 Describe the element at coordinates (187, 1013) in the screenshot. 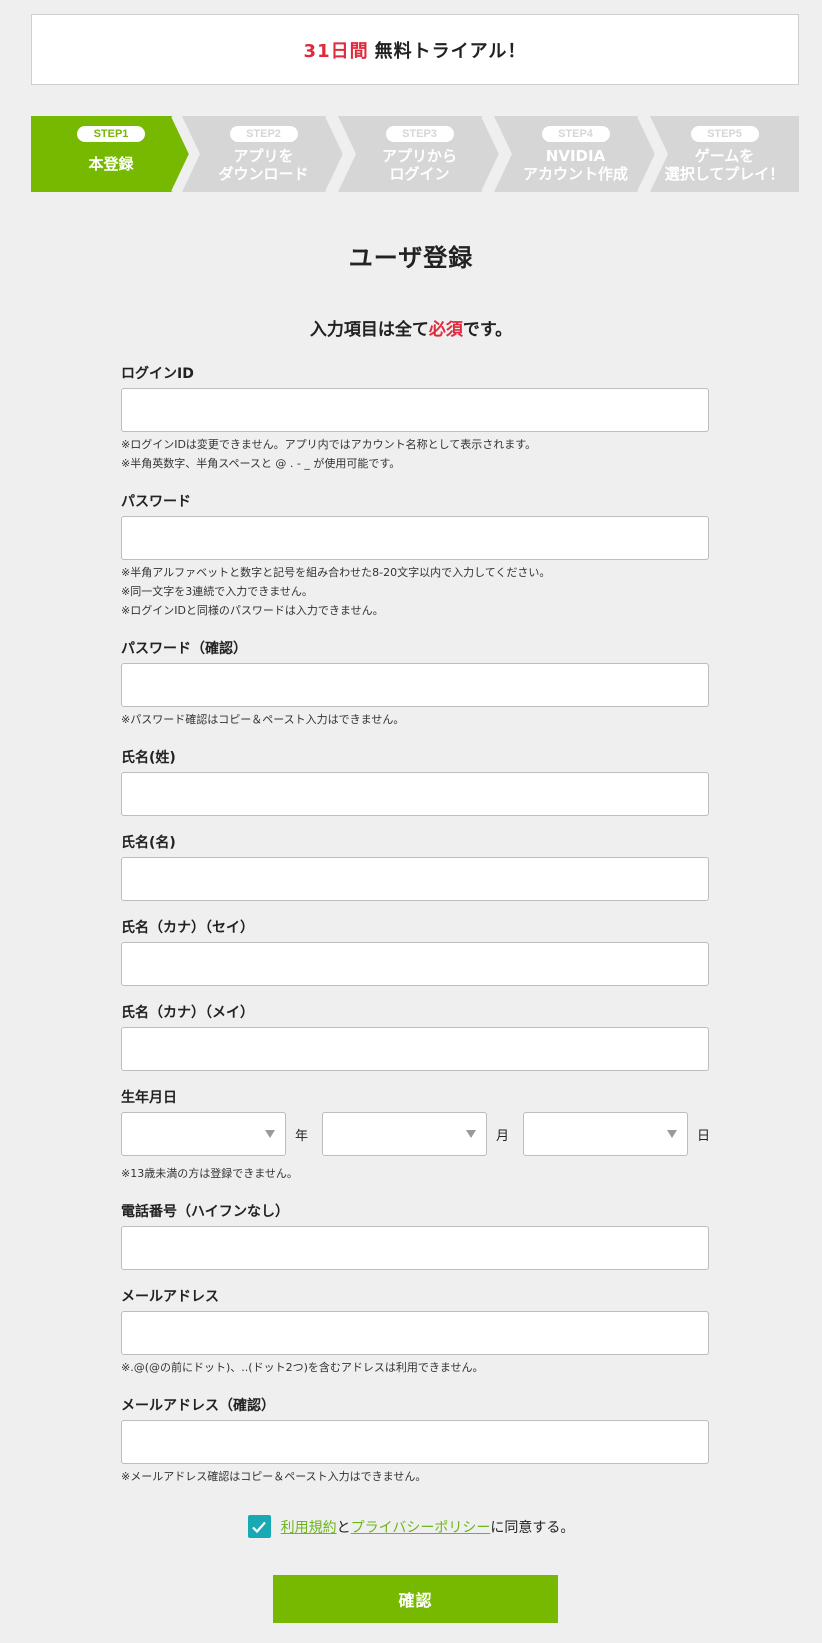

I see `first-name-kana-label: 氏名（カナ）（メイ）` at that location.